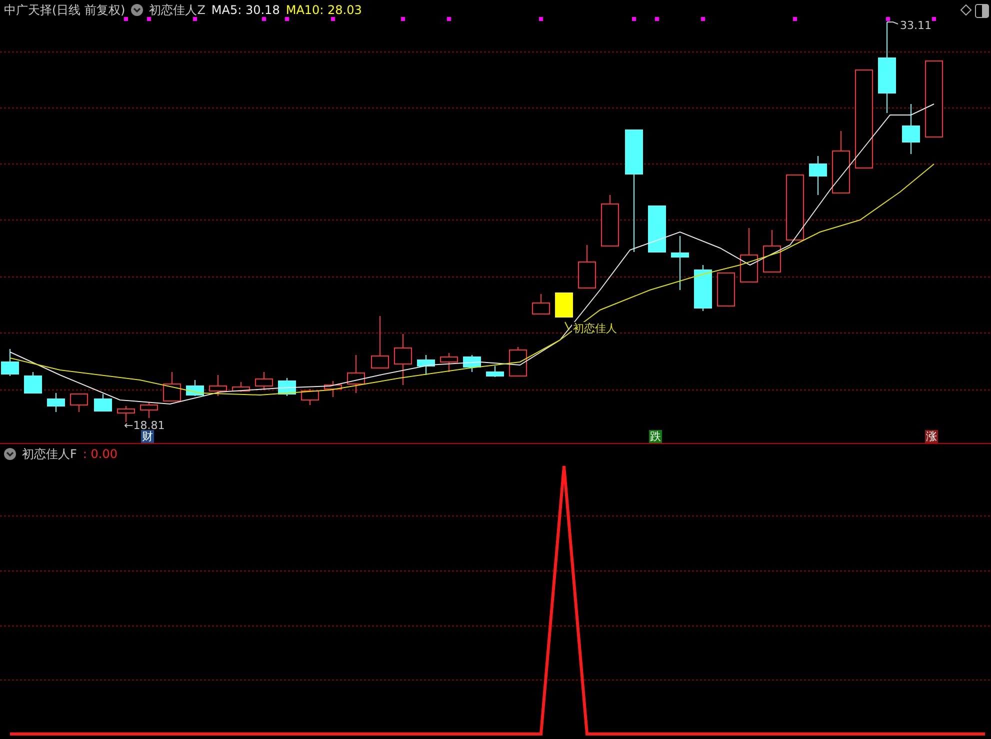 The image size is (991, 739). I want to click on stock-title: 中广天择(日线 前复权), so click(65, 10).